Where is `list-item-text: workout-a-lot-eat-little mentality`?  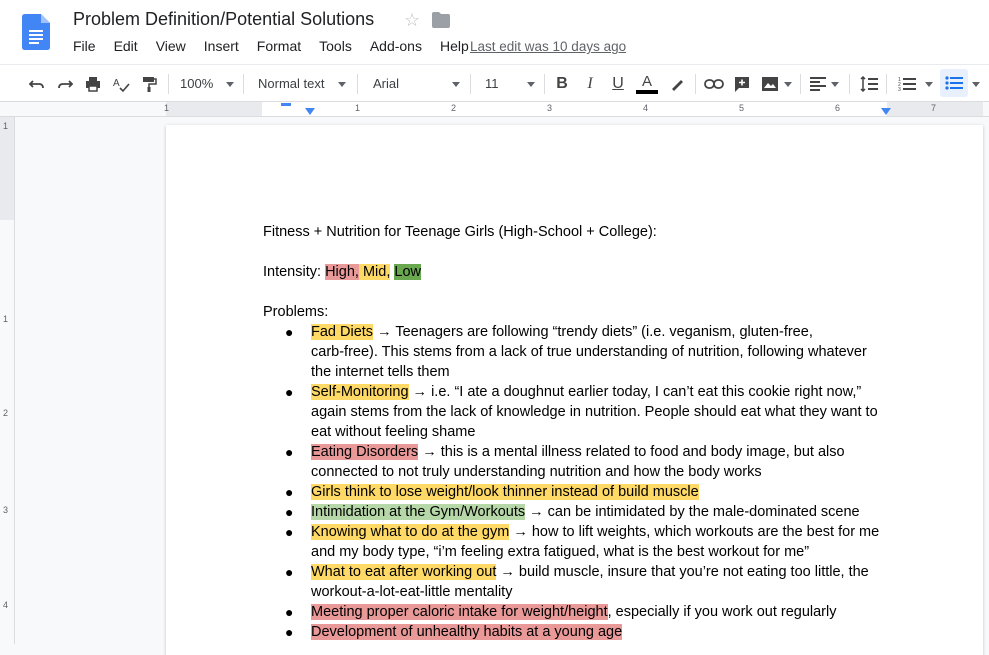
list-item-text: workout-a-lot-eat-little mentality is located at coordinates (412, 592).